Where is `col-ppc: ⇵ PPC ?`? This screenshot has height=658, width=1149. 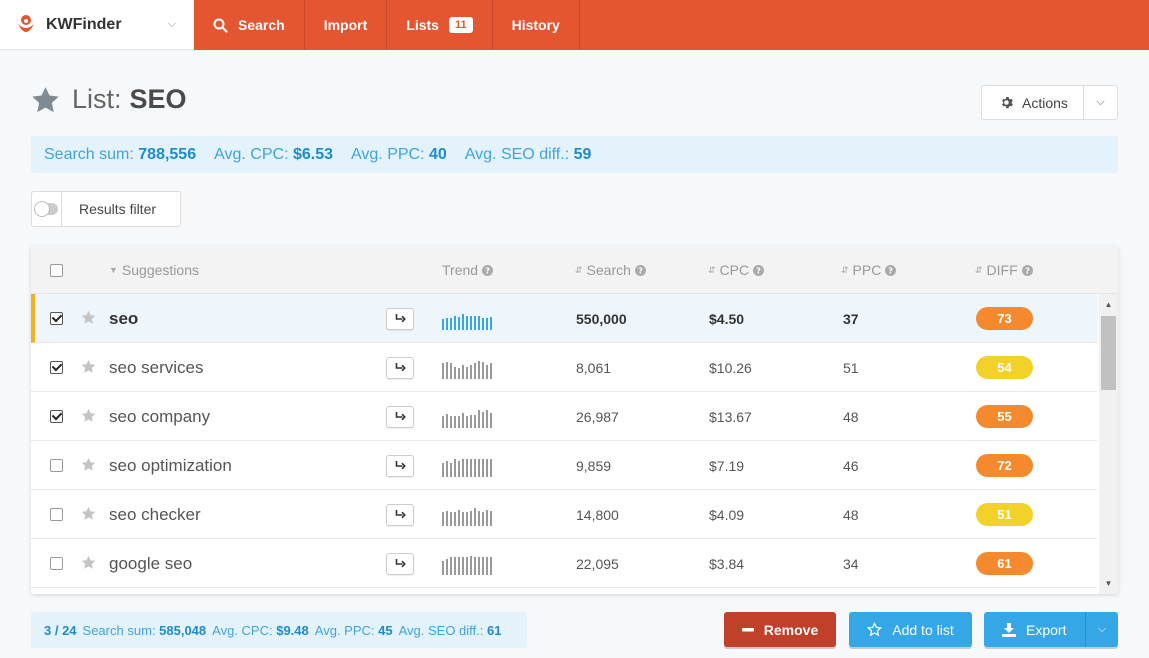
col-ppc: ⇵ PPC ? is located at coordinates (869, 270).